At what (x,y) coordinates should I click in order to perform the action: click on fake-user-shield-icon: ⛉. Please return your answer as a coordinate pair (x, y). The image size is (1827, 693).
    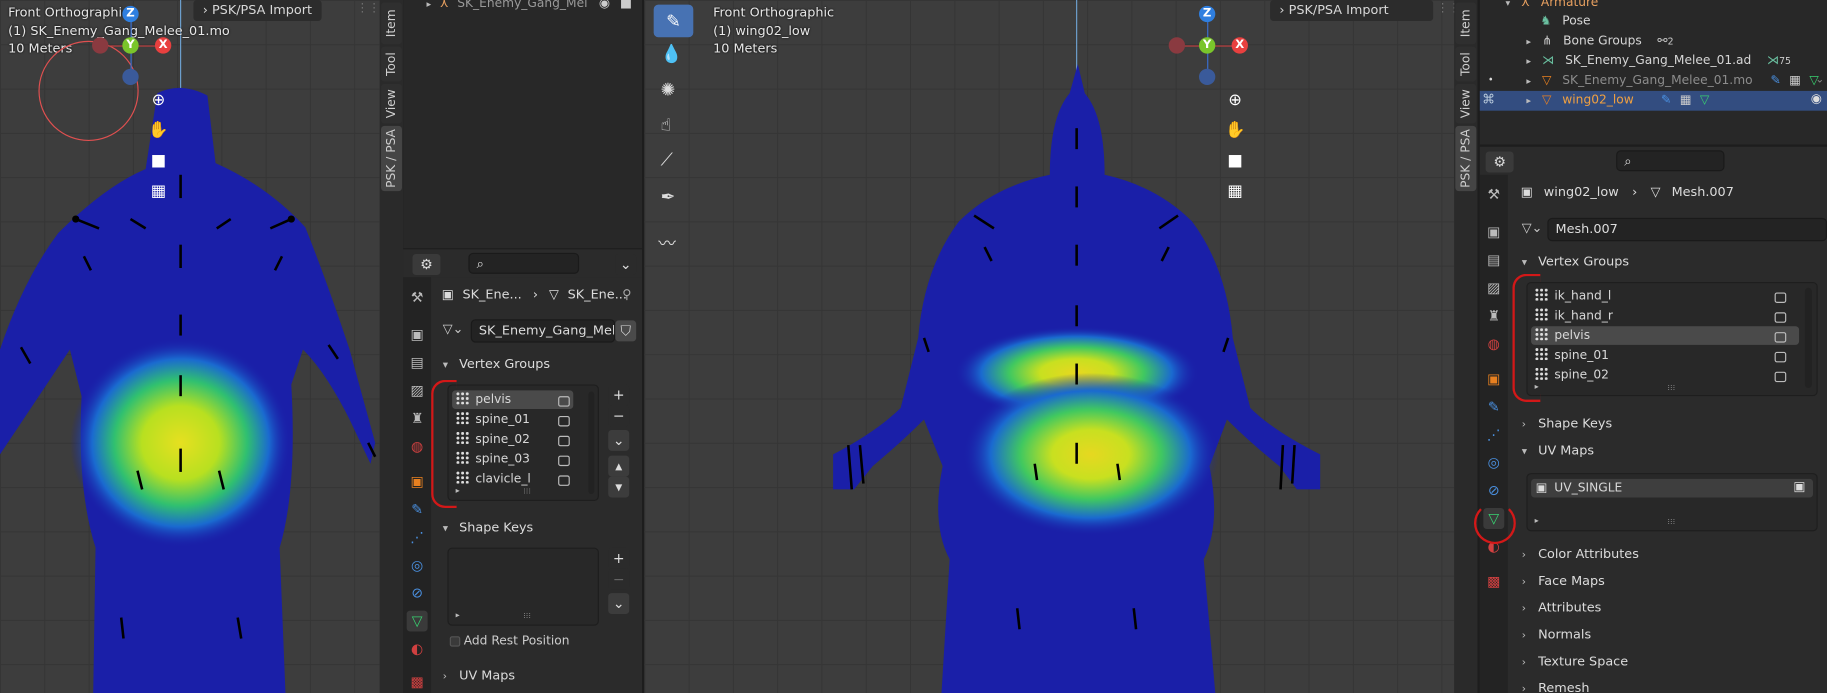
    Looking at the image, I should click on (626, 331).